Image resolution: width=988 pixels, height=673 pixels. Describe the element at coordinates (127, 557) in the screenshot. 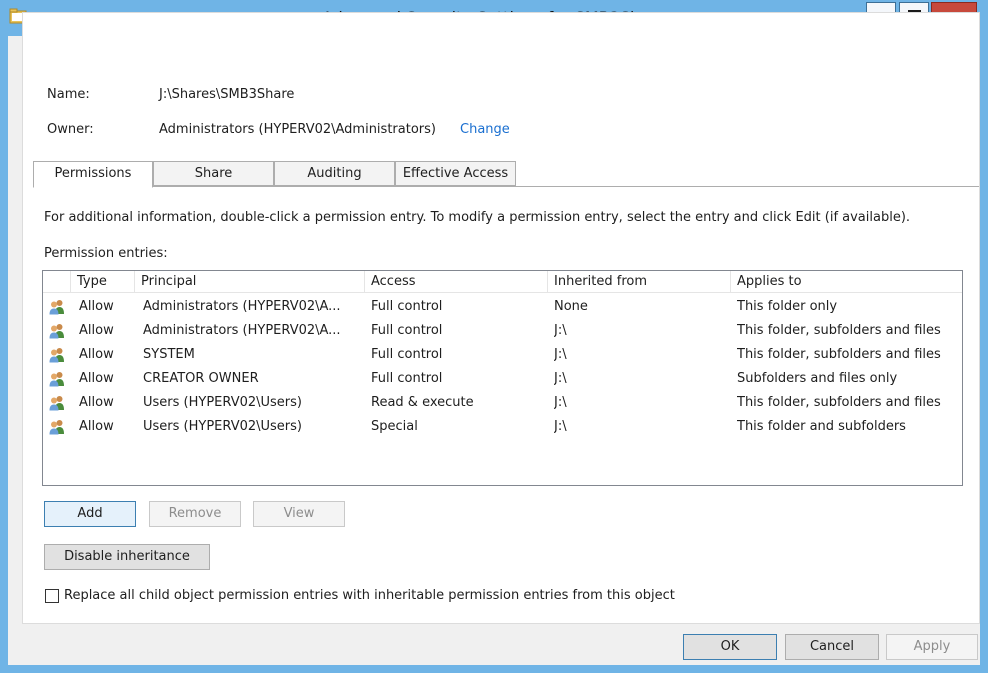

I see `disable-inheritance-button: Disable inheritance` at that location.